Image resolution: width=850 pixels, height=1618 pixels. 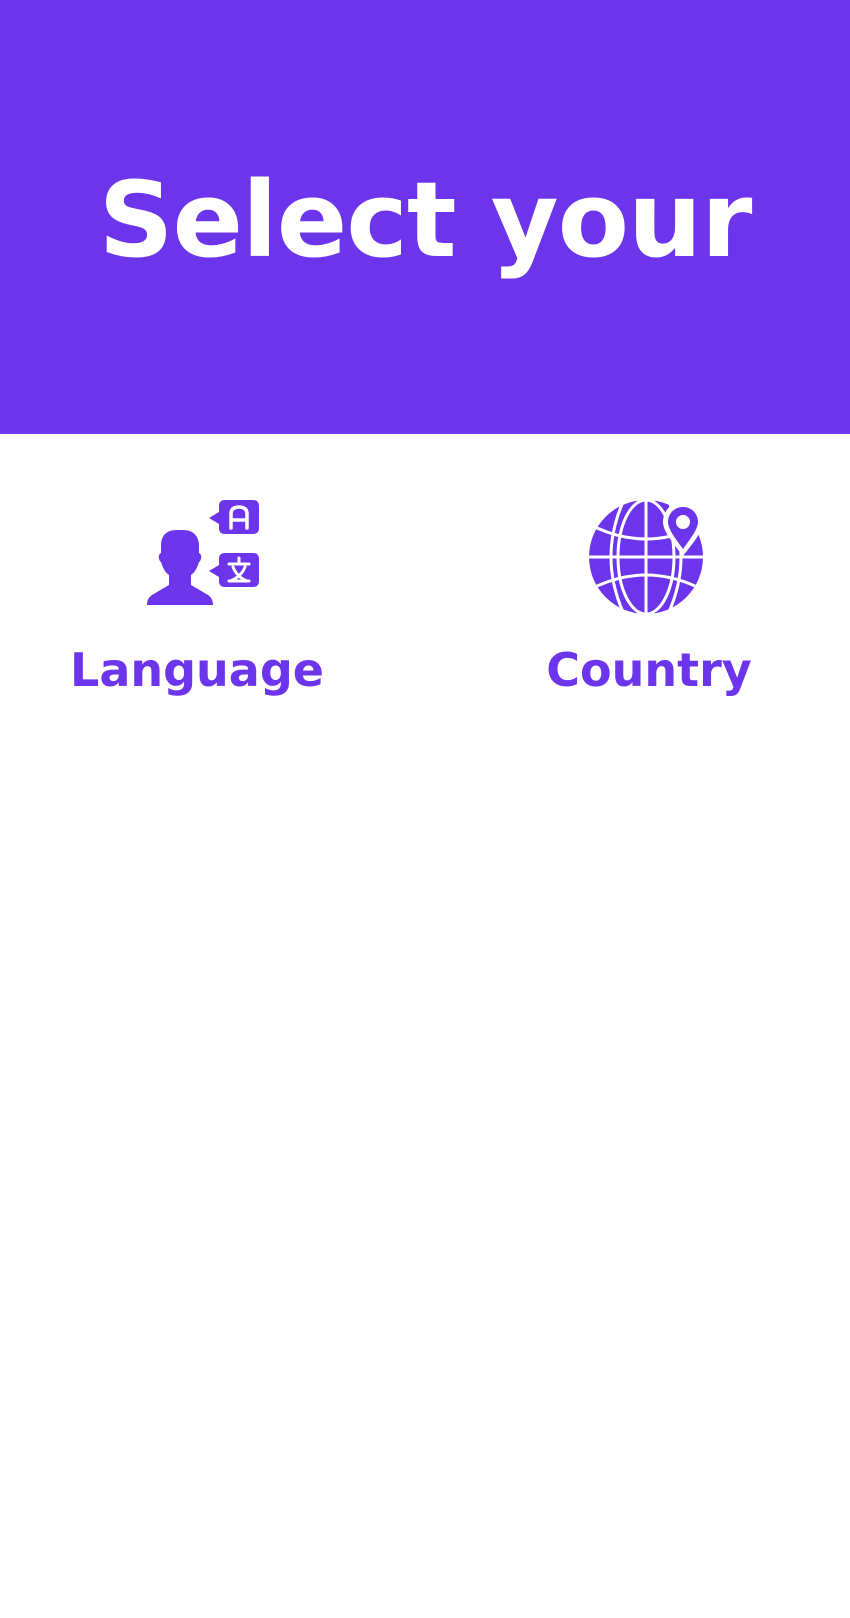 What do you see at coordinates (425, 220) in the screenshot?
I see `page-title: Select your` at bounding box center [425, 220].